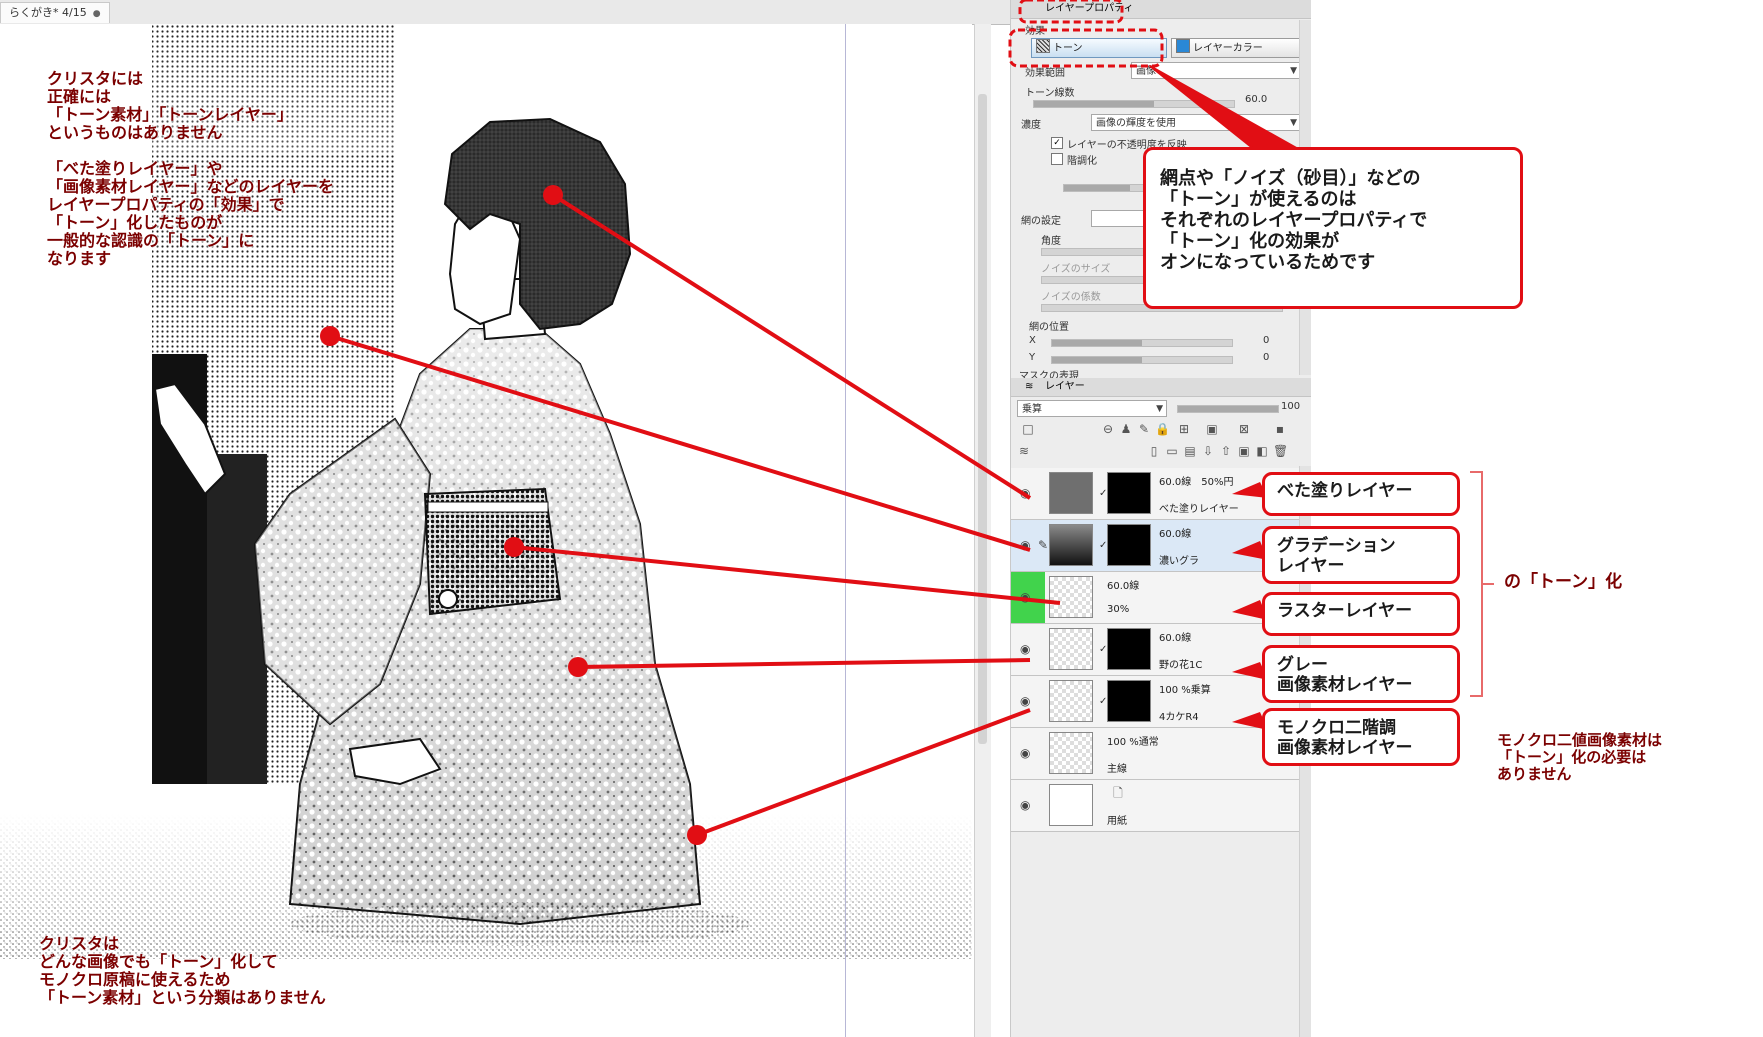  What do you see at coordinates (1071, 12) in the screenshot?
I see `property-title-highlight` at bounding box center [1071, 12].